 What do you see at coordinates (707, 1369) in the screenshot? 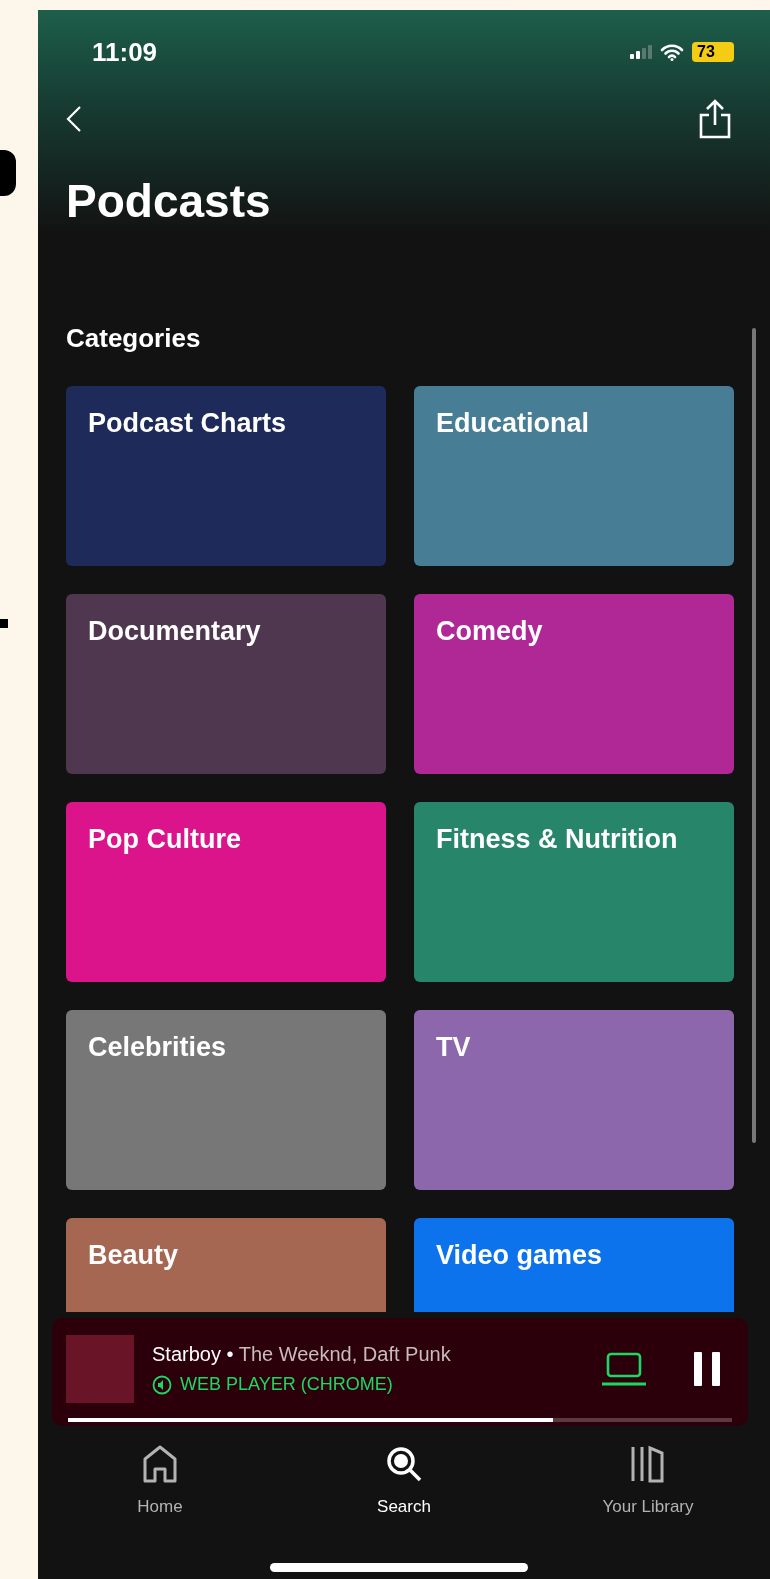
I see `pause-icon` at bounding box center [707, 1369].